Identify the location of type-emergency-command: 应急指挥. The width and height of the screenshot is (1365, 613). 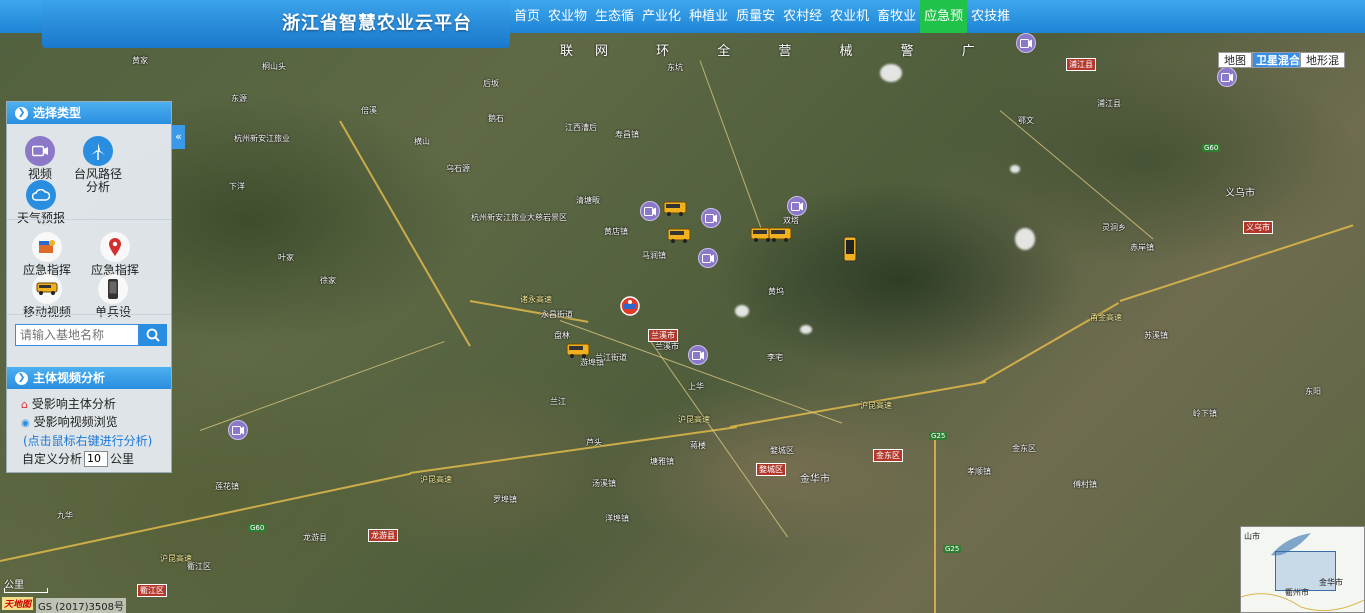
(47, 254).